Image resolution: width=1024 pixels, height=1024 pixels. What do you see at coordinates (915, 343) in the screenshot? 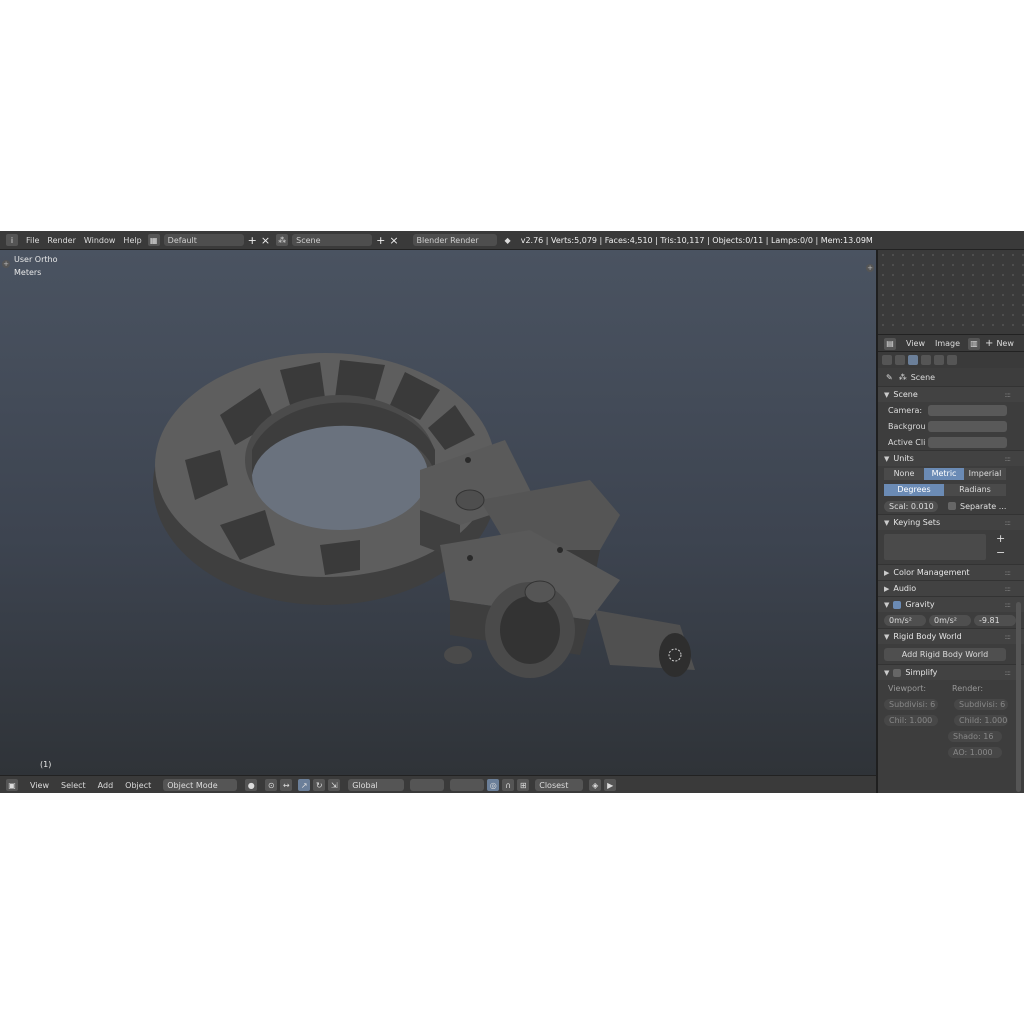
I see `menu-uv-view: View` at bounding box center [915, 343].